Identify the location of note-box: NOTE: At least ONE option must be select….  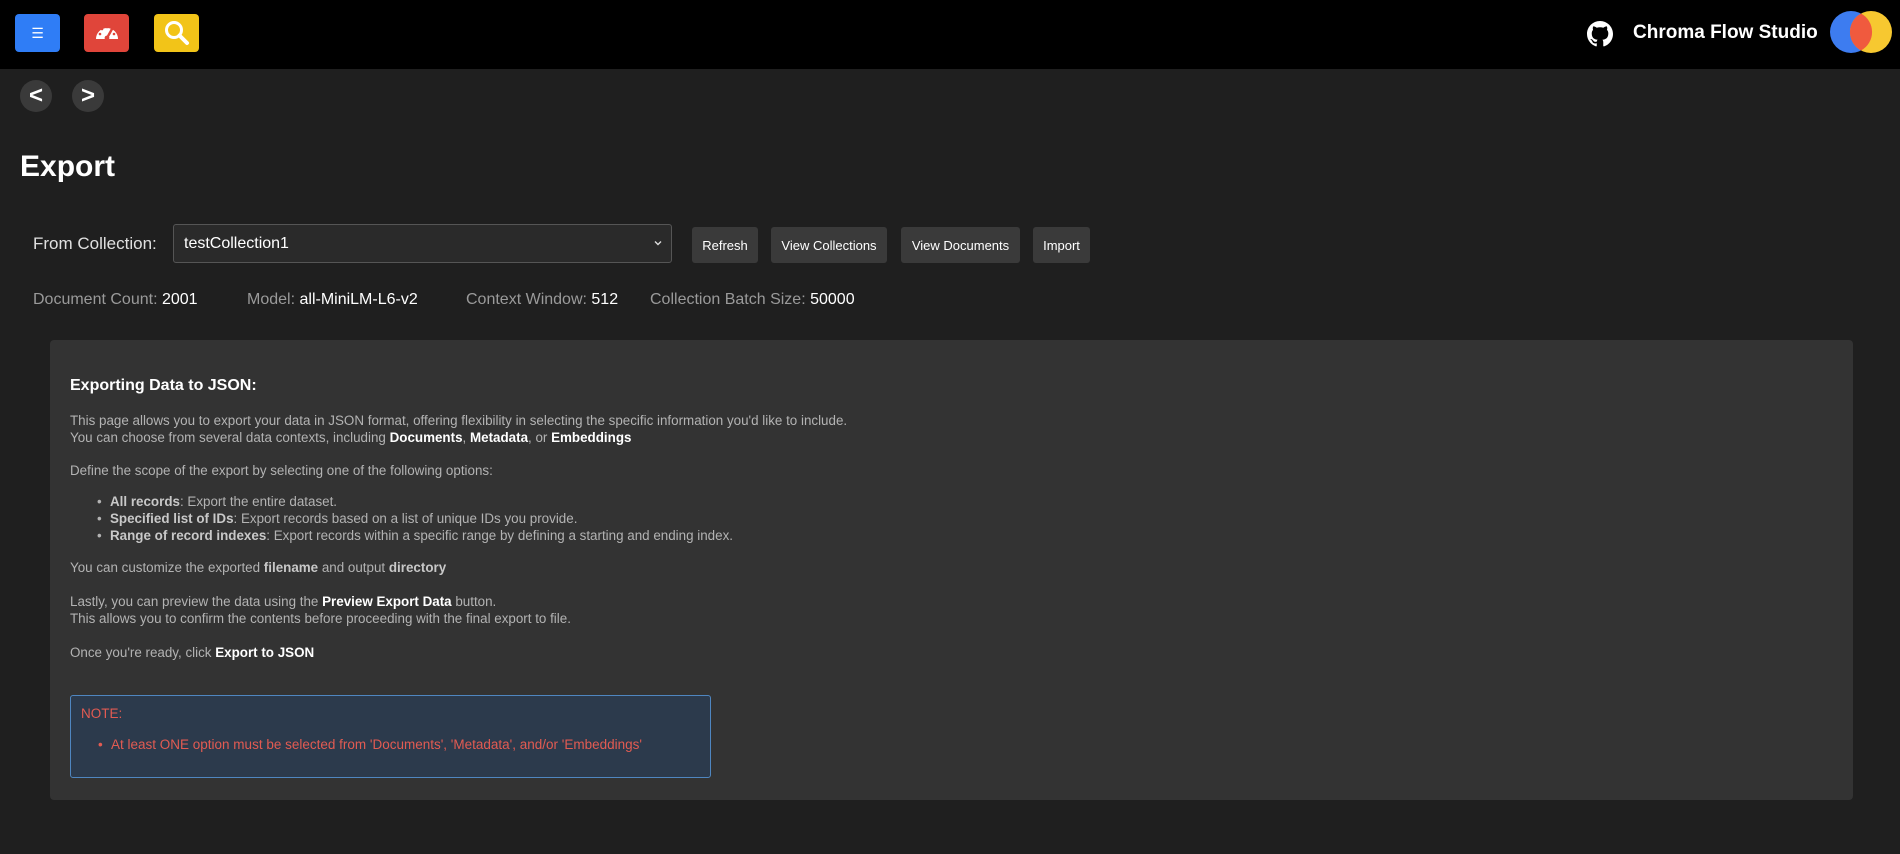
(390, 736).